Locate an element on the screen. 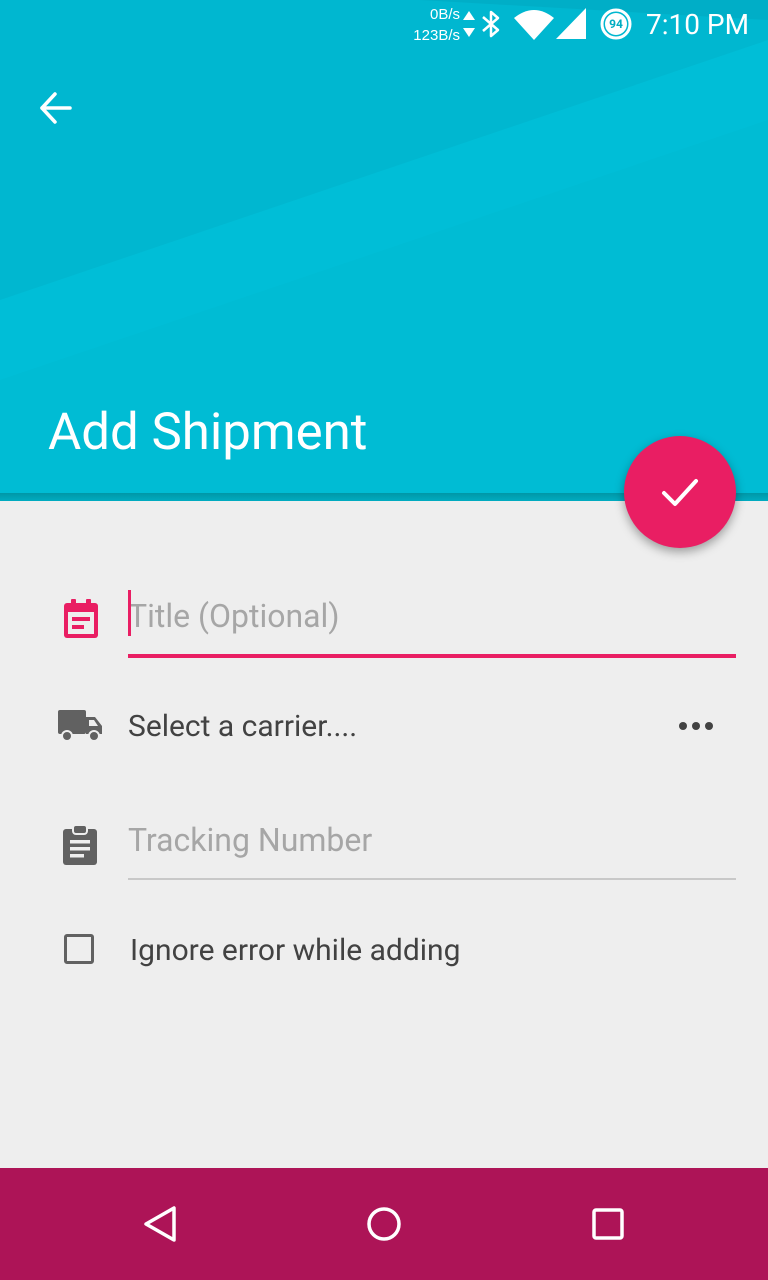  network-speed: 0B/s 123B/s is located at coordinates (429, 25).